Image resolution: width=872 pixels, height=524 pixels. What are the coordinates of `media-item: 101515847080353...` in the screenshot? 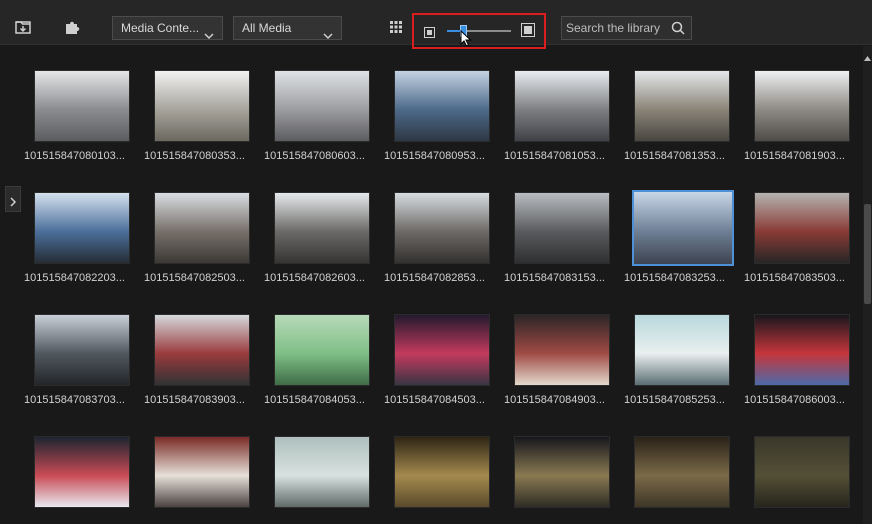 It's located at (200, 104).